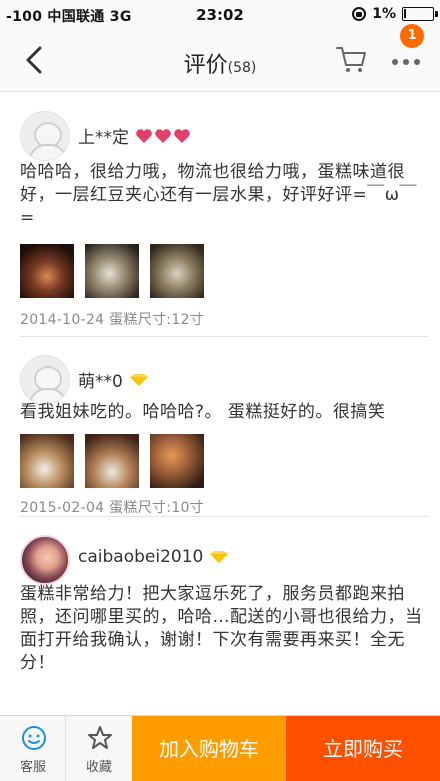  Describe the element at coordinates (34, 738) in the screenshot. I see `service-icon` at that location.